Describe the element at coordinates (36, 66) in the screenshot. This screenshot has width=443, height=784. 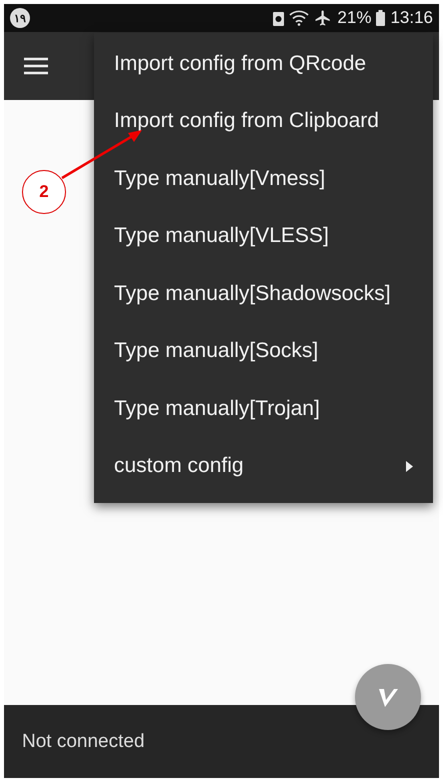
I see `menu-icon` at that location.